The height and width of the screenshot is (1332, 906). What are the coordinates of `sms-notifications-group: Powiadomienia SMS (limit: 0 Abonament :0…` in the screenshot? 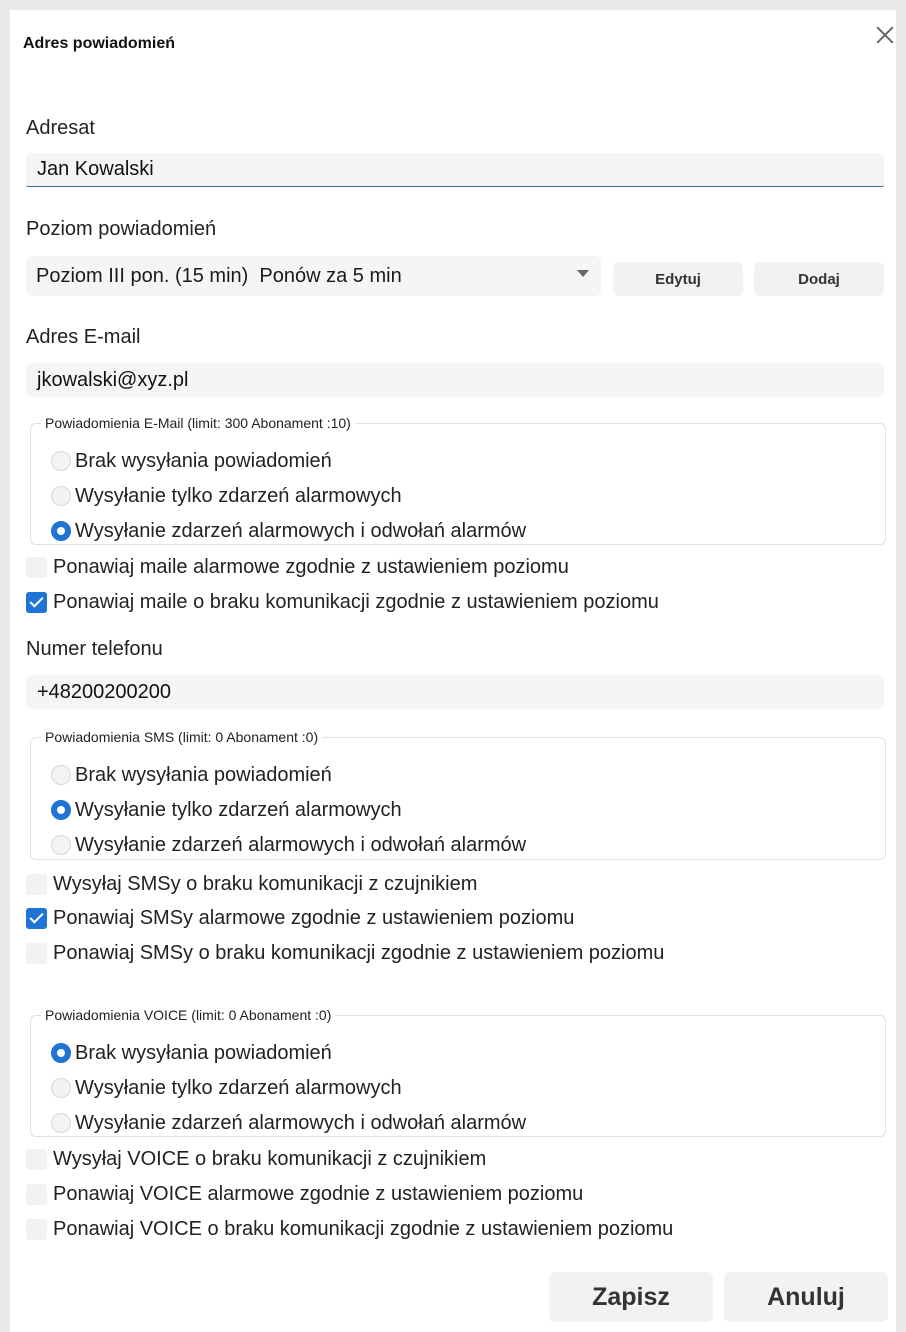 It's located at (458, 794).